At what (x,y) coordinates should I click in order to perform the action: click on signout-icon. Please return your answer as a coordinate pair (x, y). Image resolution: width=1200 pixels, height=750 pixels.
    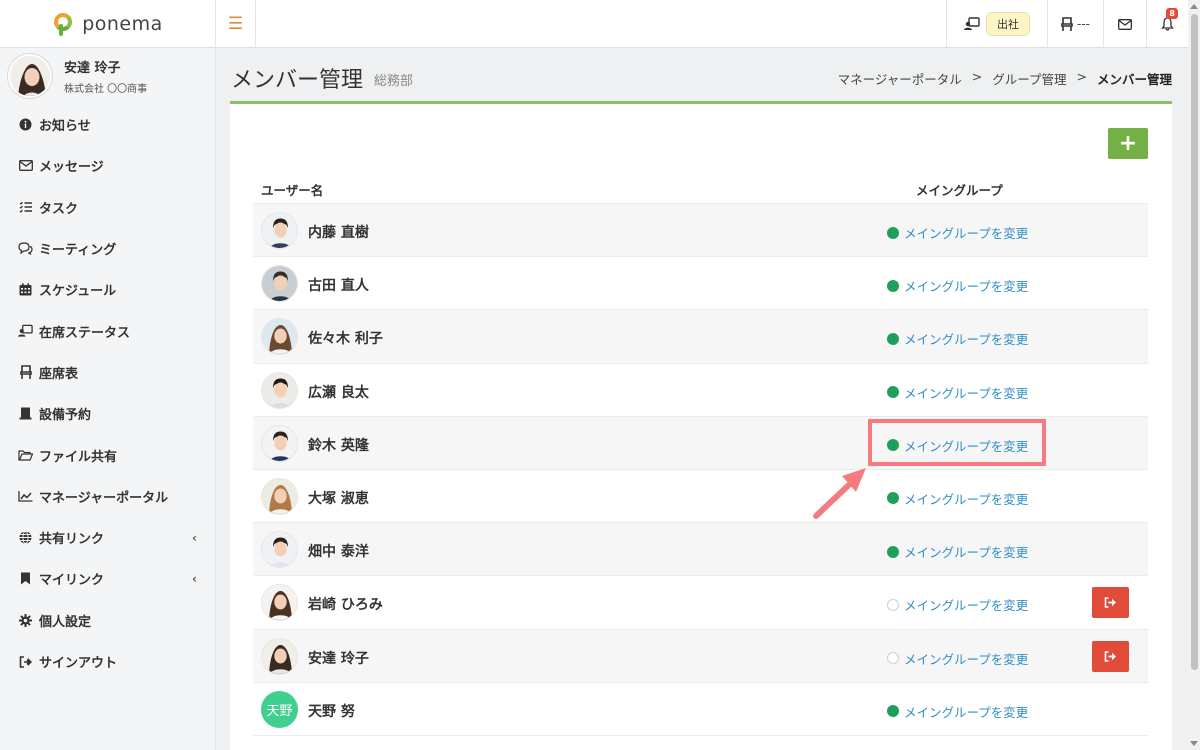
    Looking at the image, I should click on (25, 661).